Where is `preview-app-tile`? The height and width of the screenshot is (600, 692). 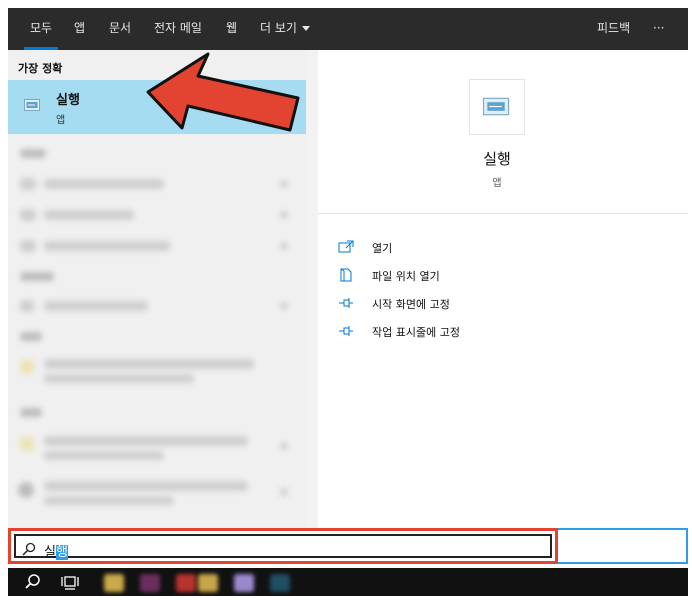
preview-app-tile is located at coordinates (497, 107).